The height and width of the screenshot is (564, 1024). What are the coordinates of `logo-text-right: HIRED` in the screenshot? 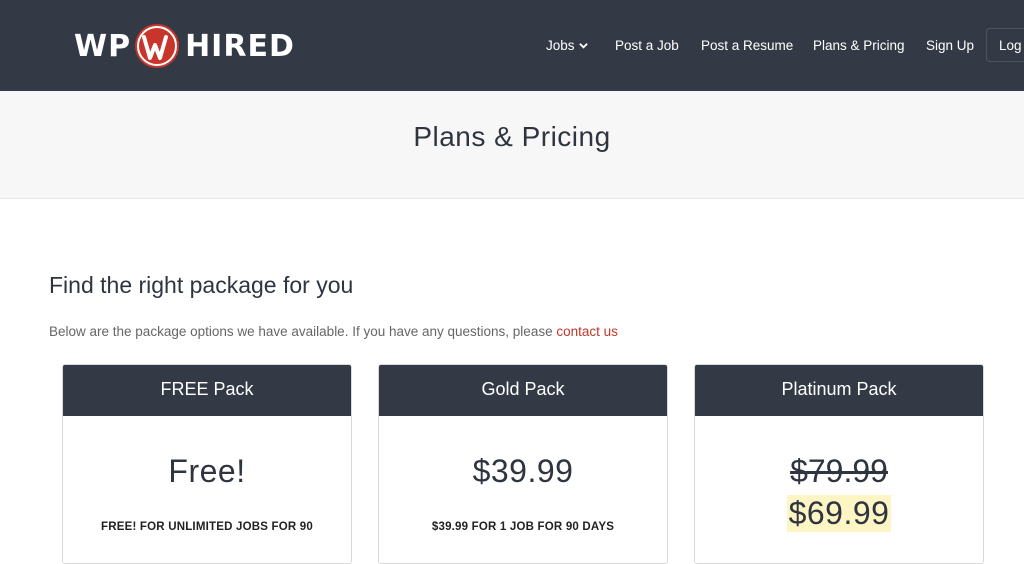 It's located at (240, 46).